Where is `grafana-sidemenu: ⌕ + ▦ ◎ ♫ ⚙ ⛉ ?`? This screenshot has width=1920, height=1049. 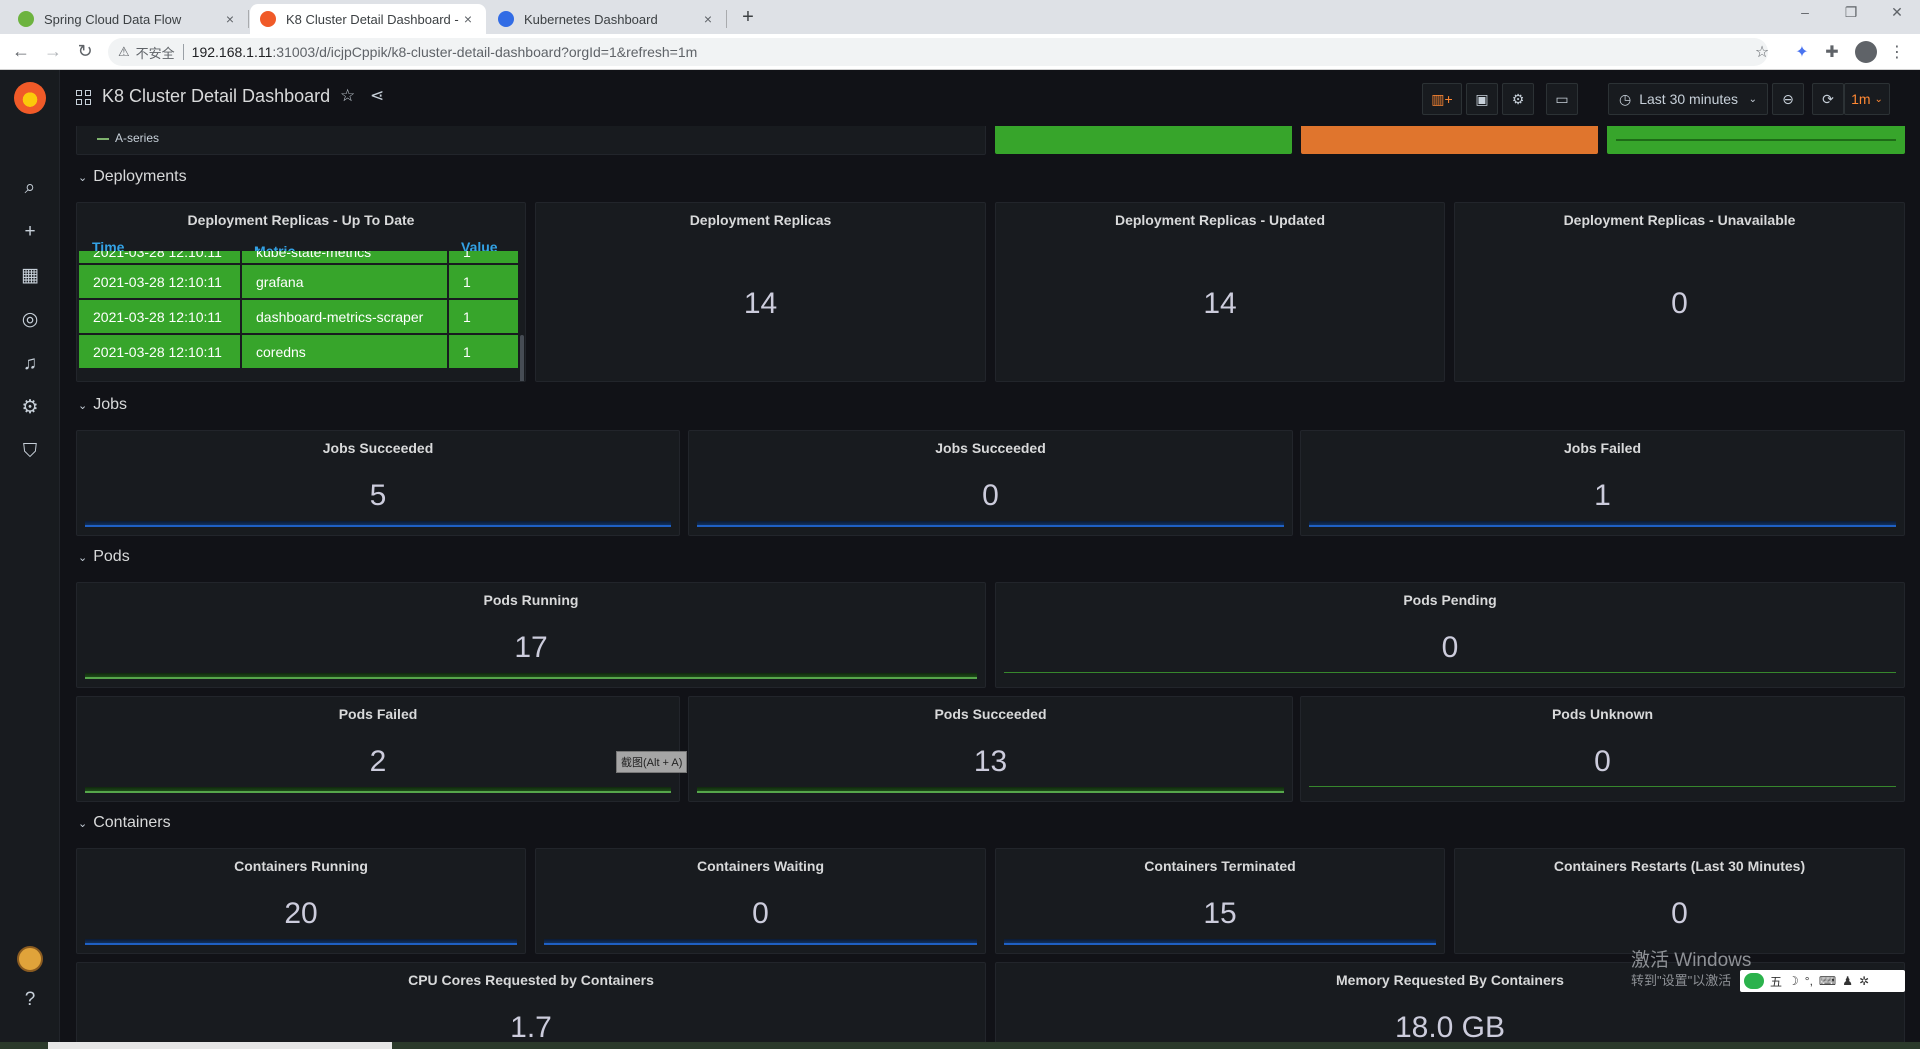
grafana-sidemenu: ⌕ + ▦ ◎ ♫ ⚙ ⛉ ? is located at coordinates (30, 559).